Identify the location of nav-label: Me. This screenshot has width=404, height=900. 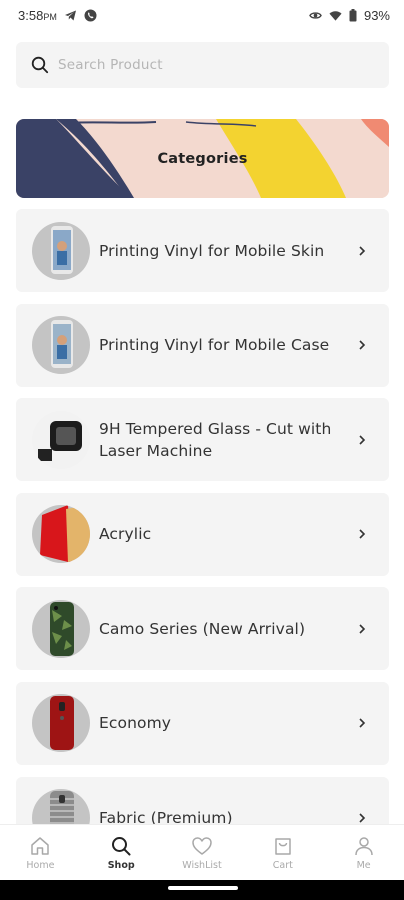
(363, 865).